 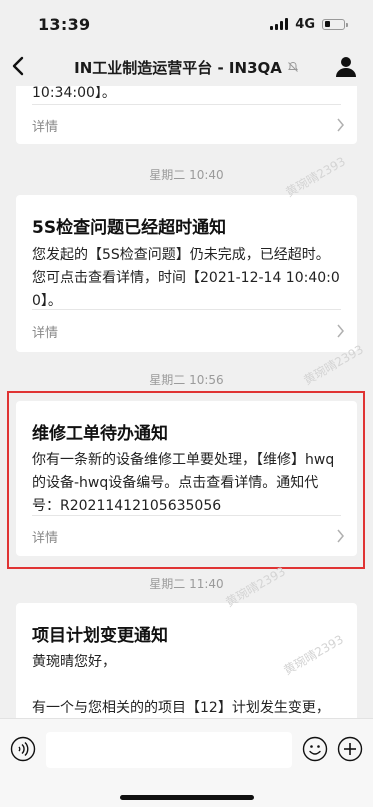 I want to click on bell-slash-icon, so click(x=292, y=66).